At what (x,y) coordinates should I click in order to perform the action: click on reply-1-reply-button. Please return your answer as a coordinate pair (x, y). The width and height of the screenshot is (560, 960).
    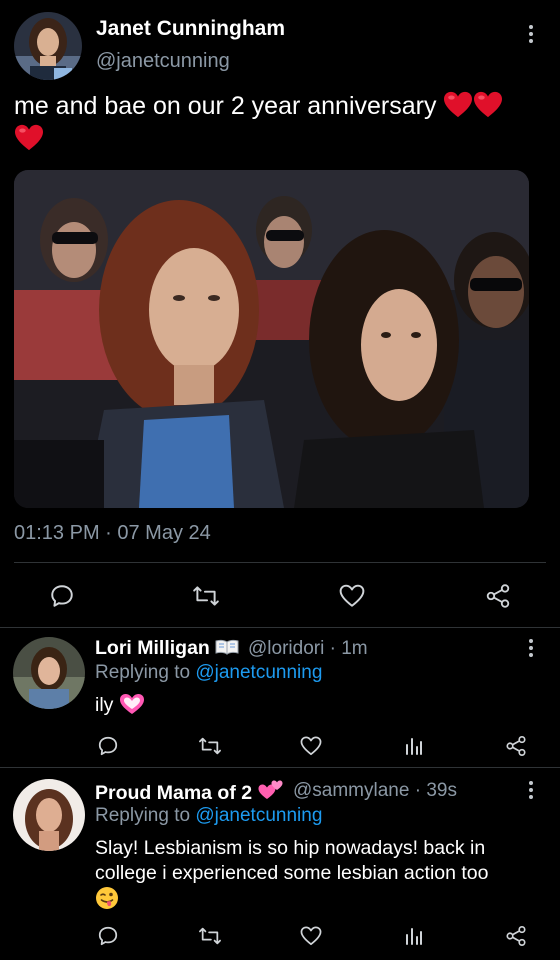
    Looking at the image, I should click on (108, 746).